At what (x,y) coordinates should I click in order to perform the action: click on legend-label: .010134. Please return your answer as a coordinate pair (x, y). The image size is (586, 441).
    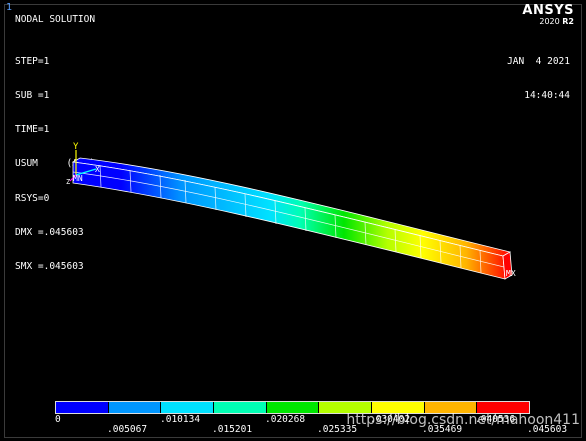
    Looking at the image, I should click on (180, 419).